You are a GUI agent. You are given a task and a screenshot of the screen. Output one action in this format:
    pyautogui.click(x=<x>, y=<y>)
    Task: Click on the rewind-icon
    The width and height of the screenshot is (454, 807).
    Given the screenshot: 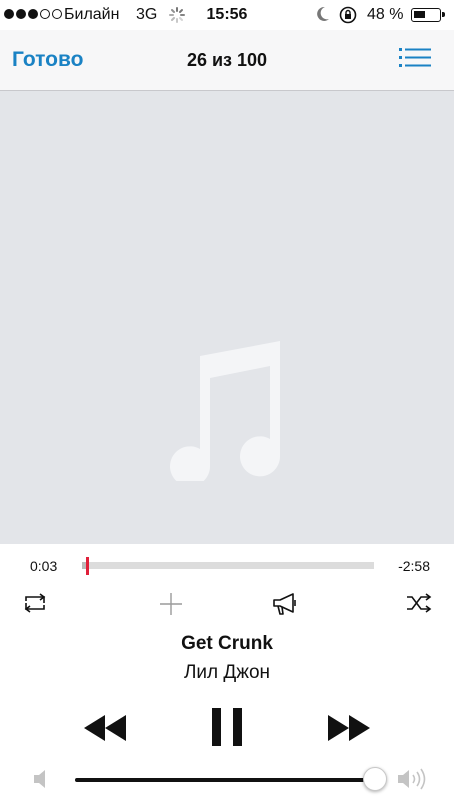 What is the action you would take?
    pyautogui.click(x=105, y=730)
    